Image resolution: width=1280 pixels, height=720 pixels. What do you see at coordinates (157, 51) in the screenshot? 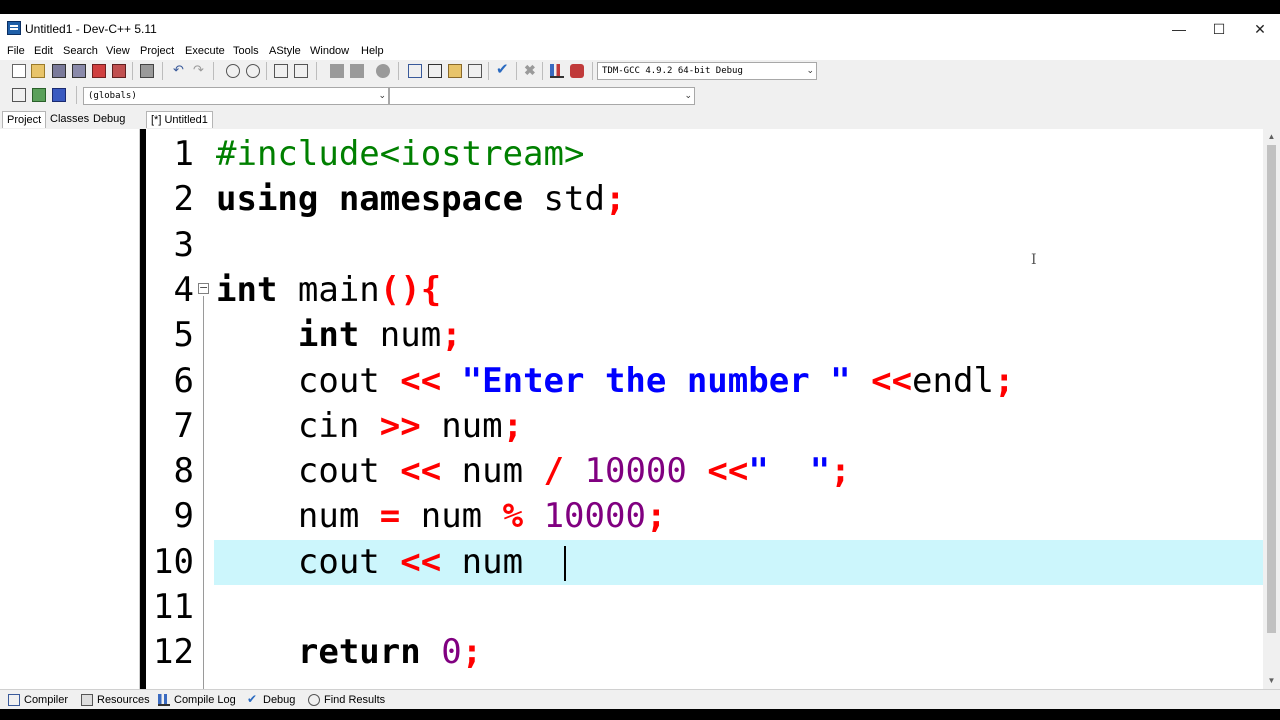
I see `menu-project: Project` at bounding box center [157, 51].